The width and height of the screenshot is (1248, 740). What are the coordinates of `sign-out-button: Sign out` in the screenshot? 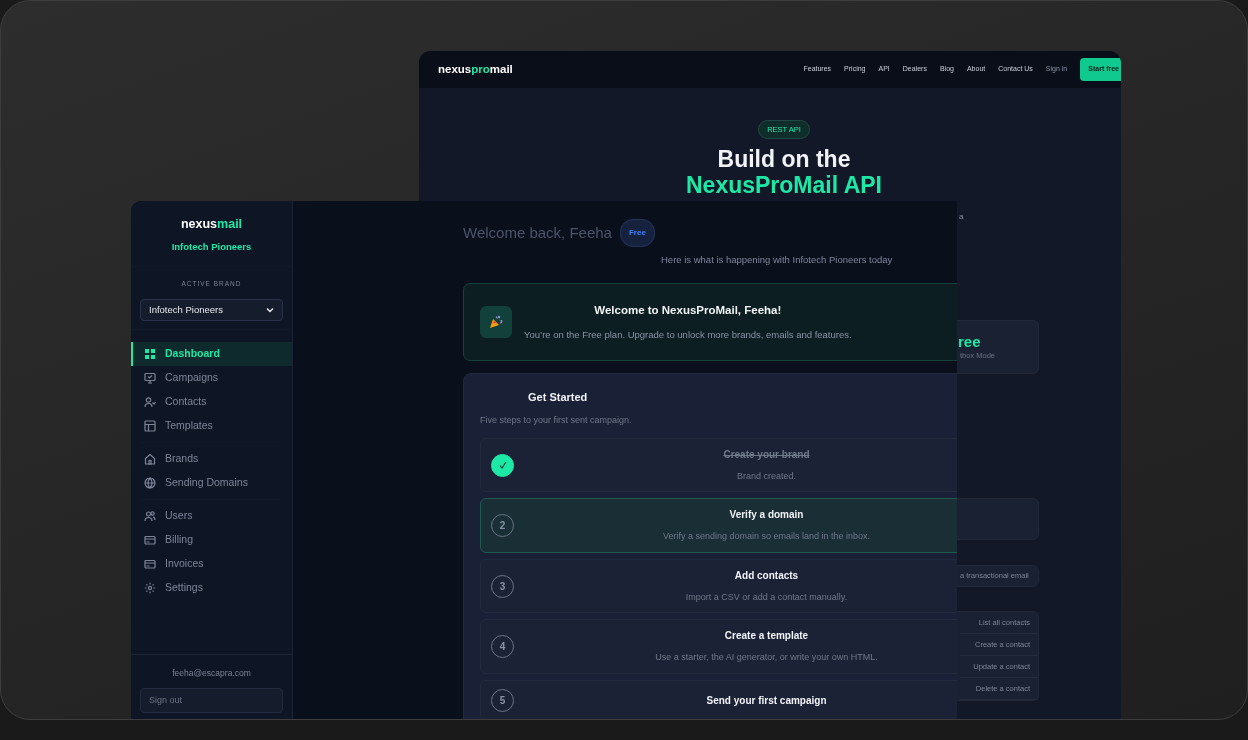 It's located at (211, 700).